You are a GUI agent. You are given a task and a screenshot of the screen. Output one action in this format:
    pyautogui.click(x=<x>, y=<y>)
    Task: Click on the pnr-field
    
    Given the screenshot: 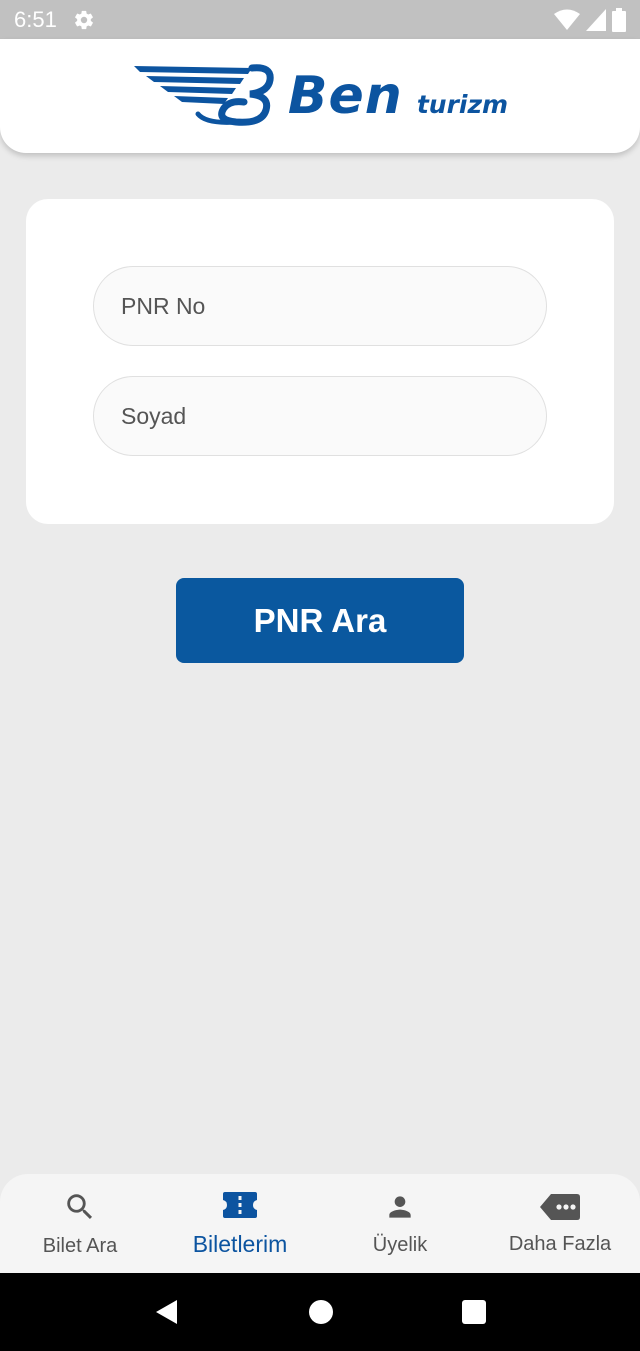 What is the action you would take?
    pyautogui.click(x=320, y=306)
    